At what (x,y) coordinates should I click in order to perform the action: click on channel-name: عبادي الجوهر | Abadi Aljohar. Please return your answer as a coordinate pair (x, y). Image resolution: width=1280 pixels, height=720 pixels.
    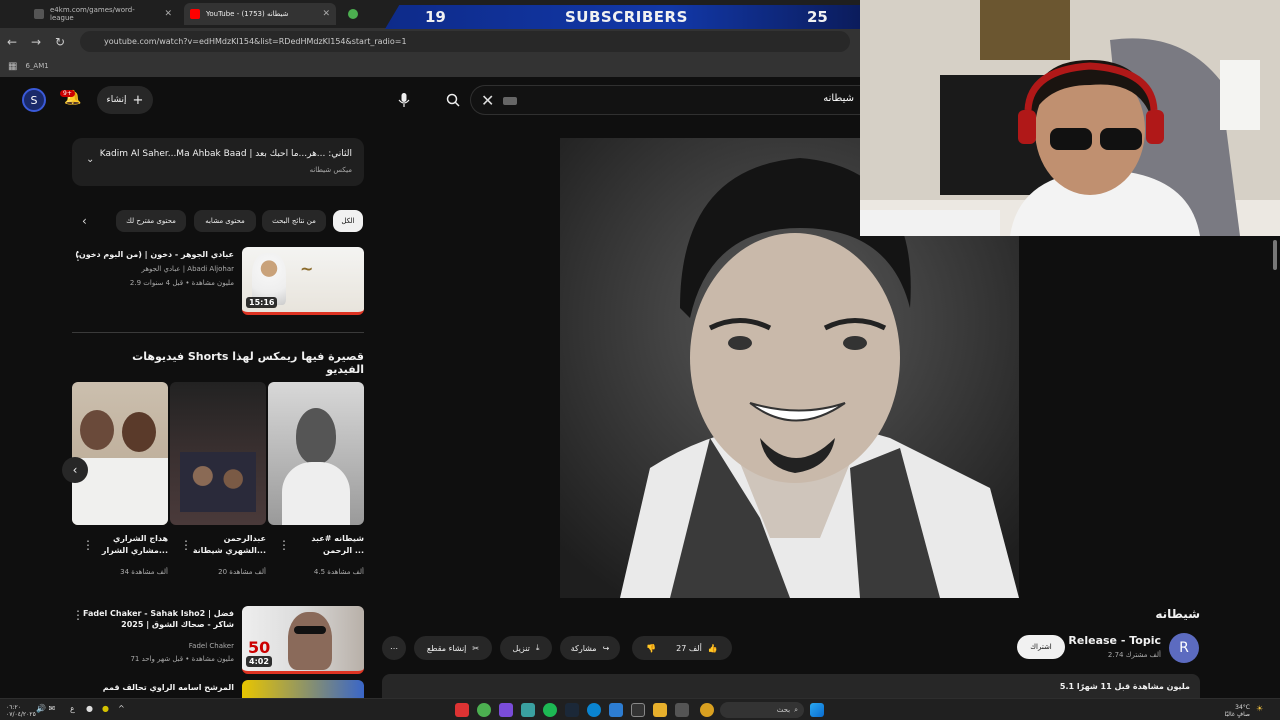
    Looking at the image, I should click on (187, 269).